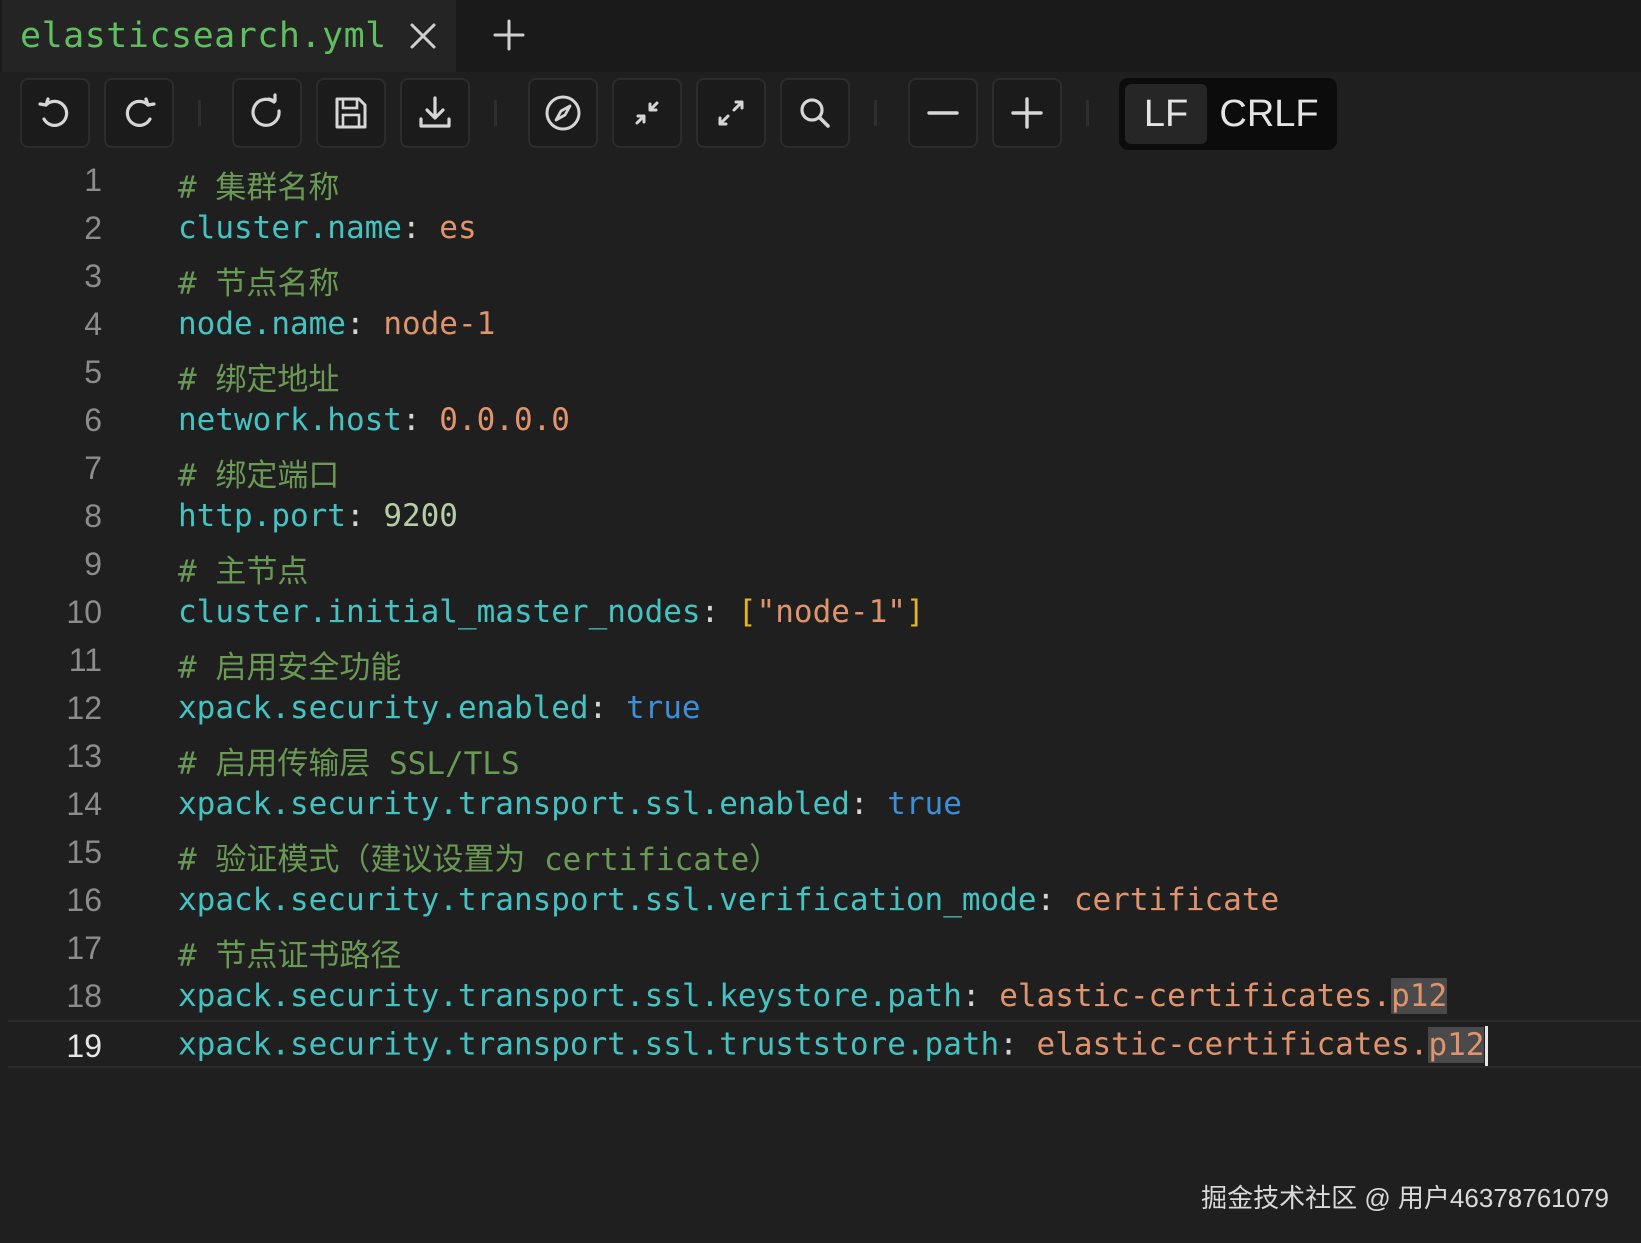  What do you see at coordinates (820, 708) in the screenshot?
I see `code-line: 12 xpack.security.enabled: true` at bounding box center [820, 708].